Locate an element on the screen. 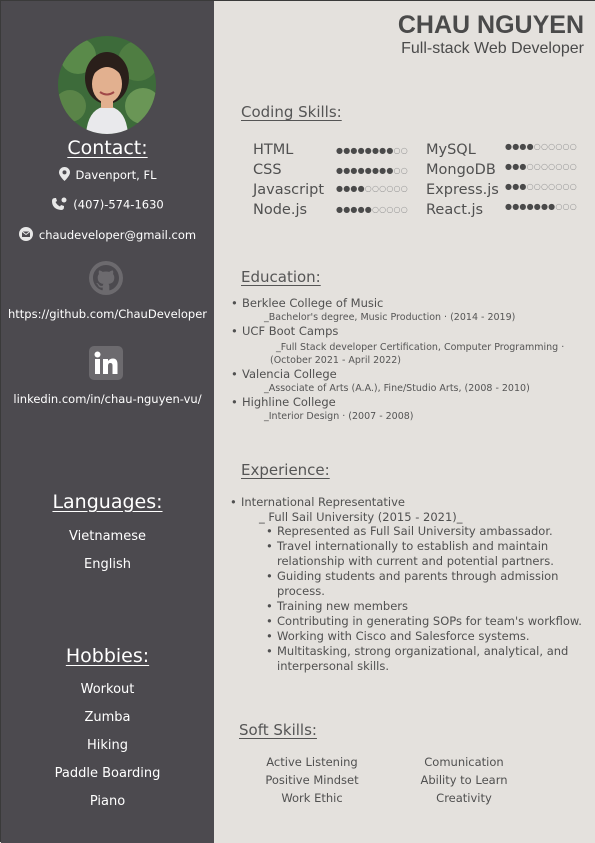  skill-name: CSS is located at coordinates (267, 170).